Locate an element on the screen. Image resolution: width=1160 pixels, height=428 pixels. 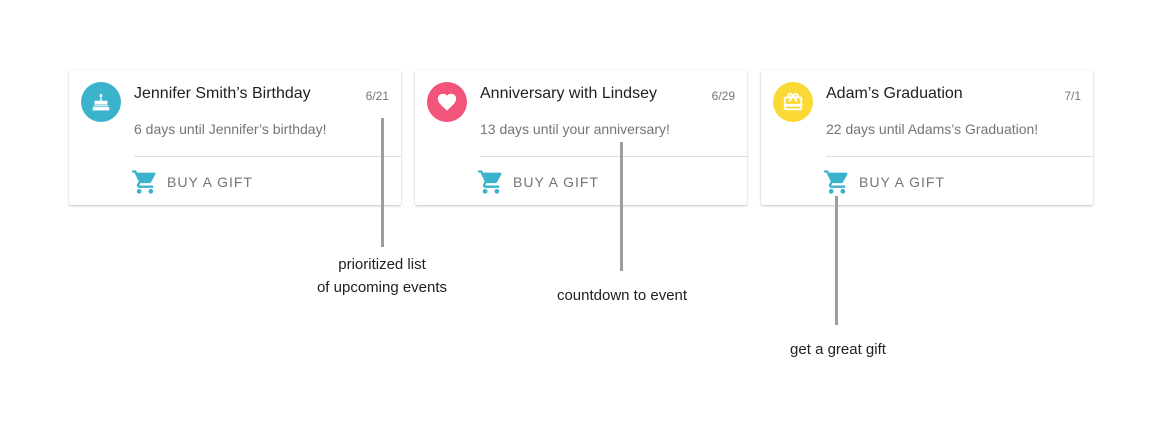
event-date: 7/1 is located at coordinates (1072, 96).